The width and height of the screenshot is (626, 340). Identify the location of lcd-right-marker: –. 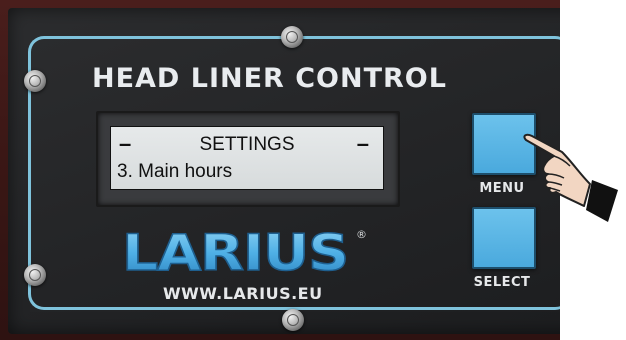
(362, 143).